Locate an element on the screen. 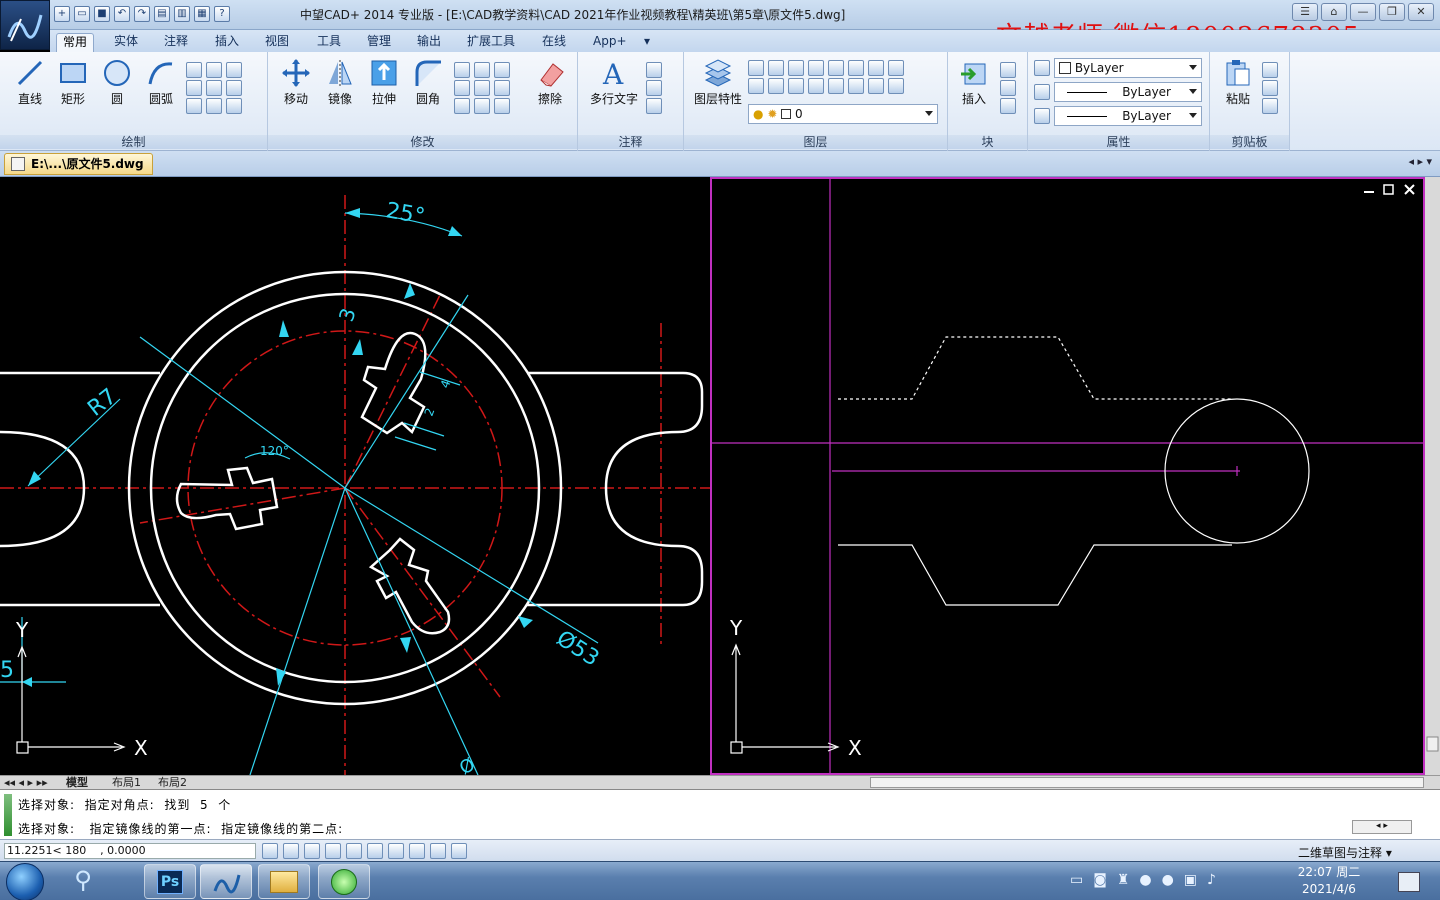 This screenshot has width=1440, height=900. tab-online: 在线 is located at coordinates (554, 42).